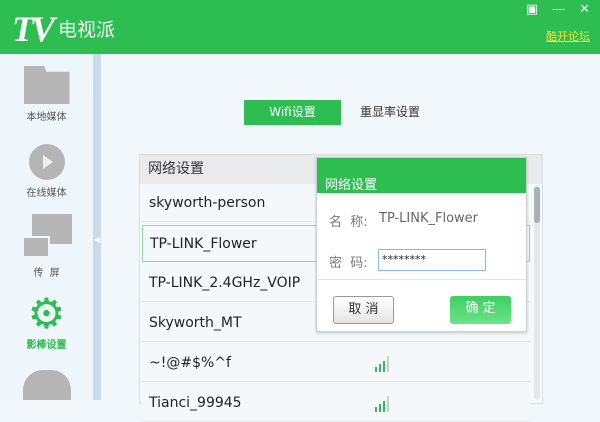 The image size is (600, 422). I want to click on folder-icon, so click(46, 85).